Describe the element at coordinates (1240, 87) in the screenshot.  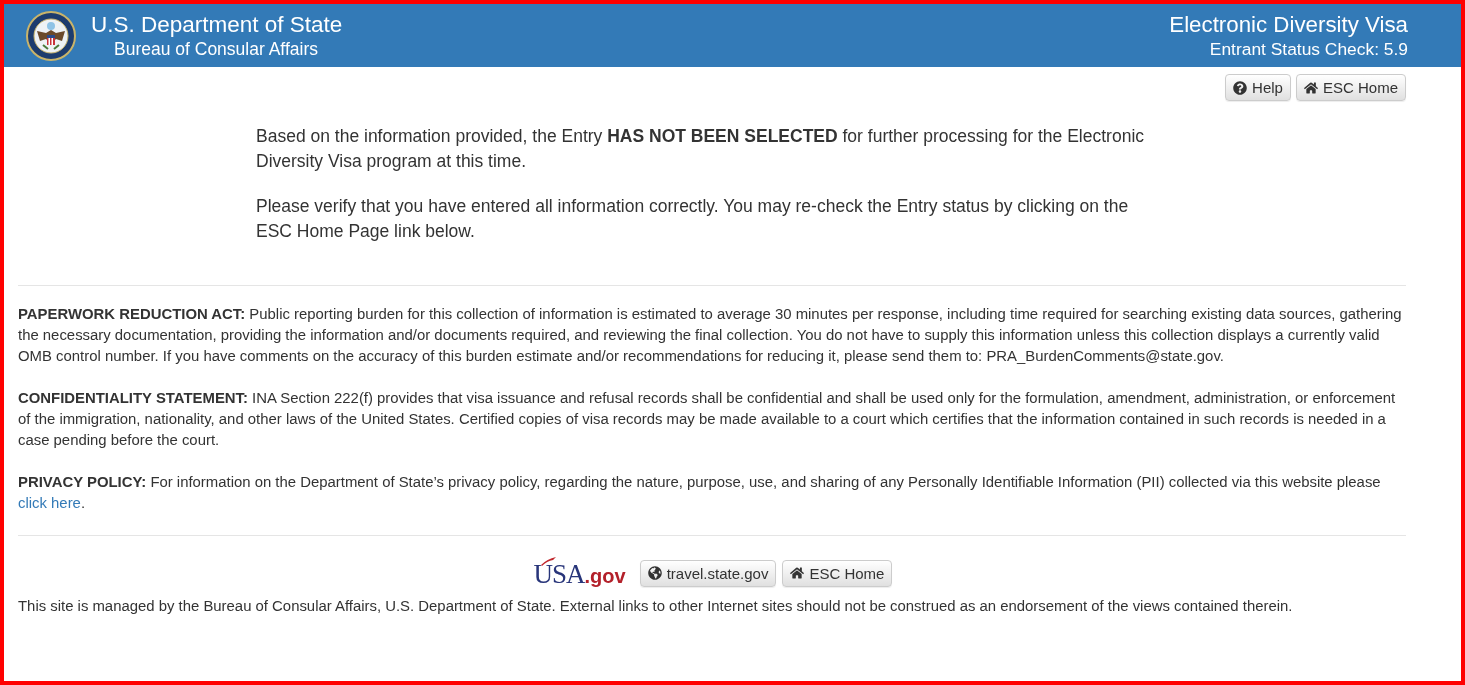
I see `help-icon` at that location.